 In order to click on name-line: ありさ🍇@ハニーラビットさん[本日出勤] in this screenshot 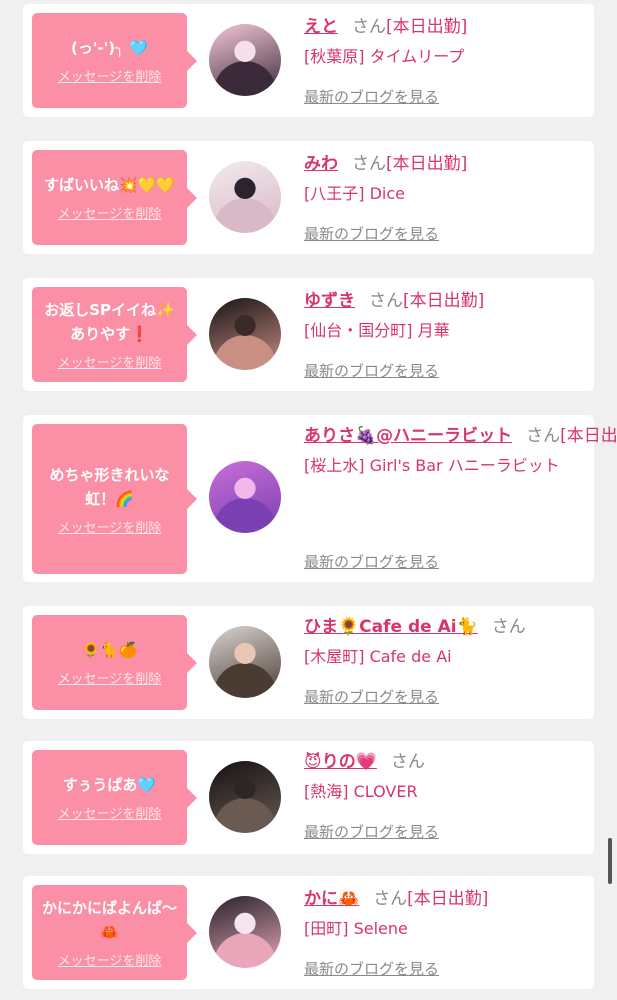, I will do `click(460, 436)`.